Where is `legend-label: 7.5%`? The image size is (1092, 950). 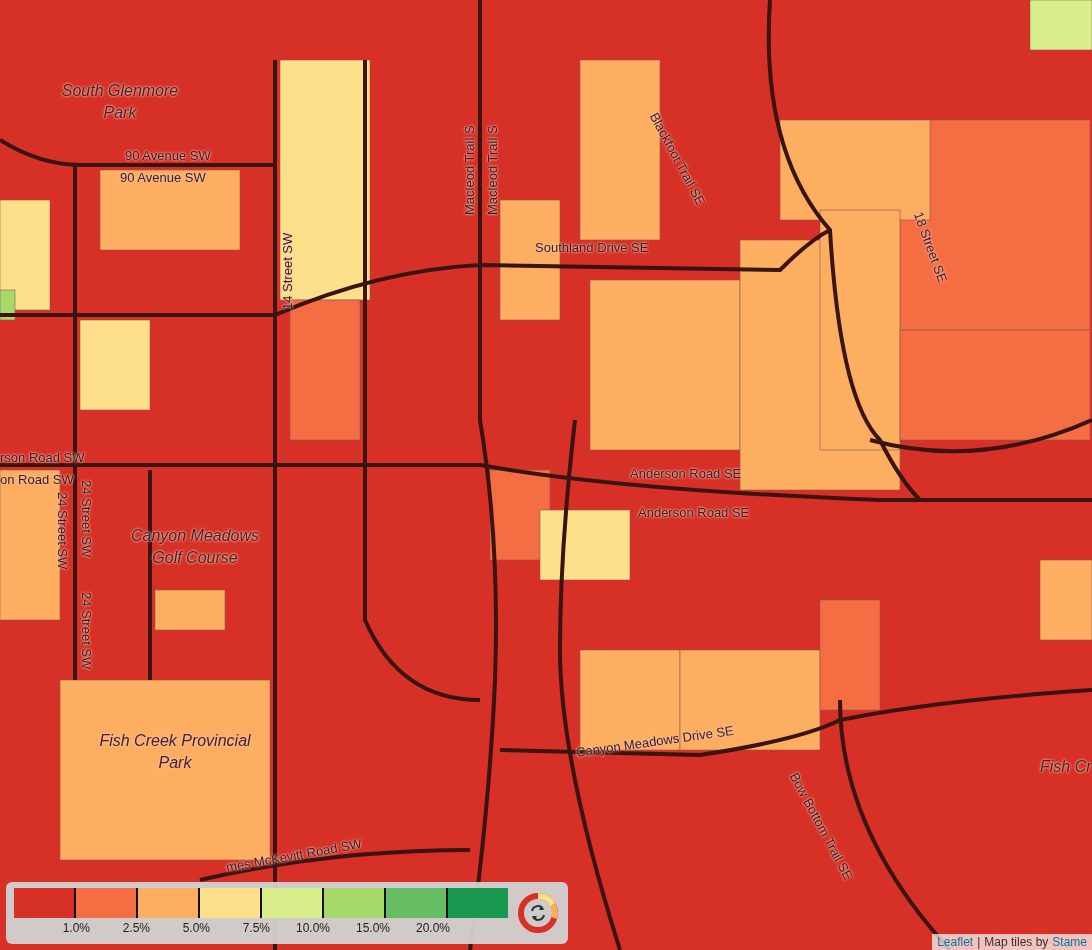 legend-label: 7.5% is located at coordinates (256, 928).